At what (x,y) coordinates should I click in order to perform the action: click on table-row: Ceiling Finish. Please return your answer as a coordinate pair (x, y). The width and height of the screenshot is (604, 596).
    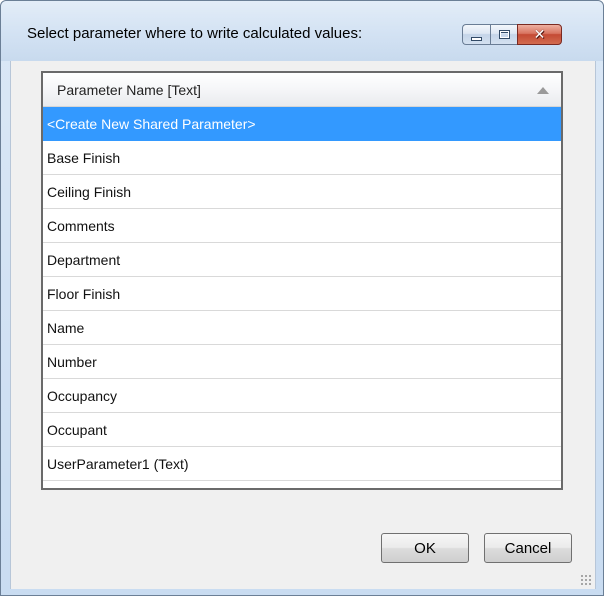
    Looking at the image, I should click on (302, 192).